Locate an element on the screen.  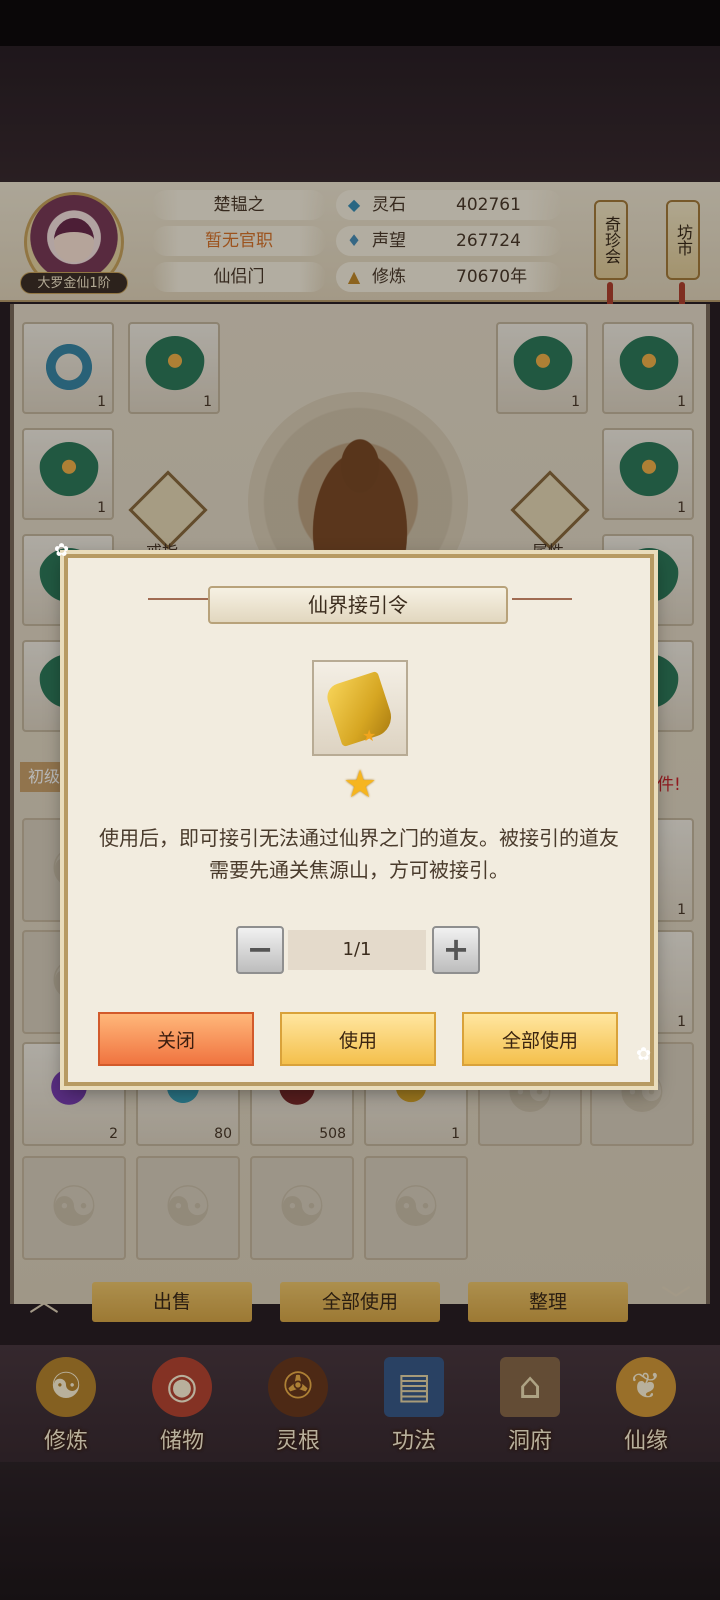
title-ornament-left is located at coordinates (178, 605).